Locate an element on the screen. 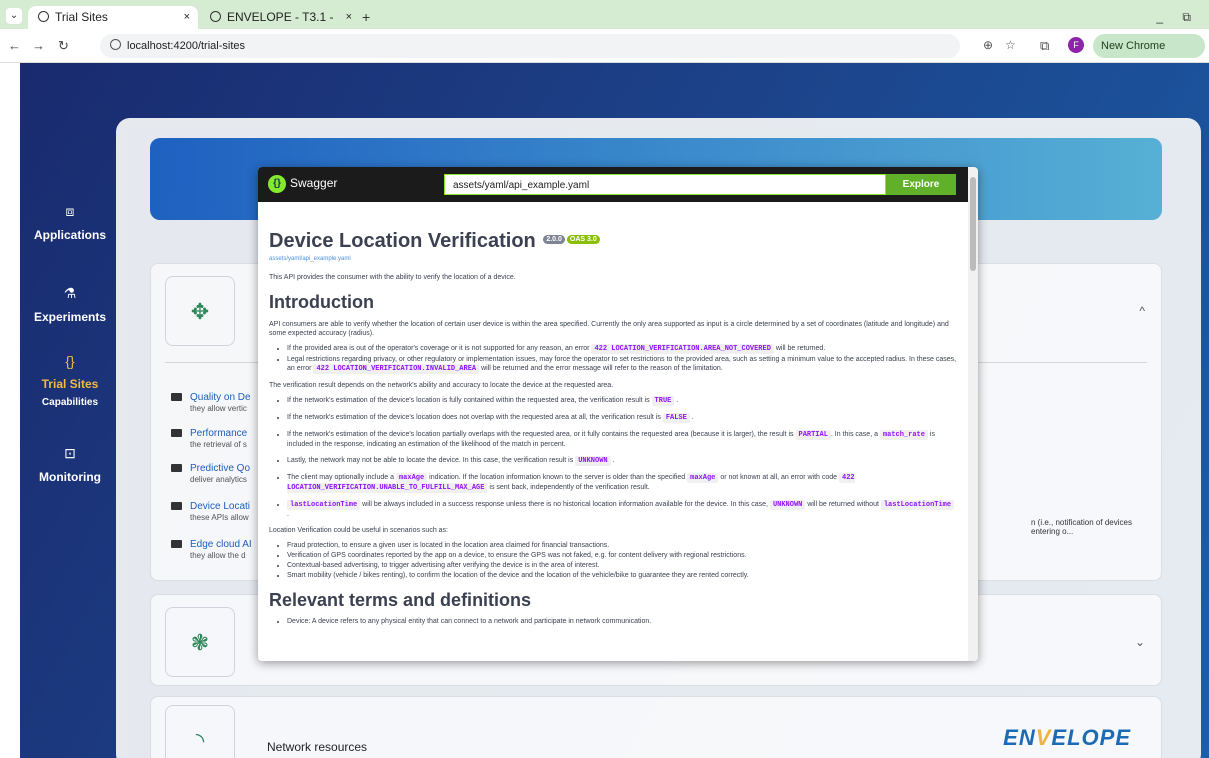 Image resolution: width=1209 pixels, height=758 pixels. sidebar-item-monitoring: ⊡ Monitoring is located at coordinates (70, 465).